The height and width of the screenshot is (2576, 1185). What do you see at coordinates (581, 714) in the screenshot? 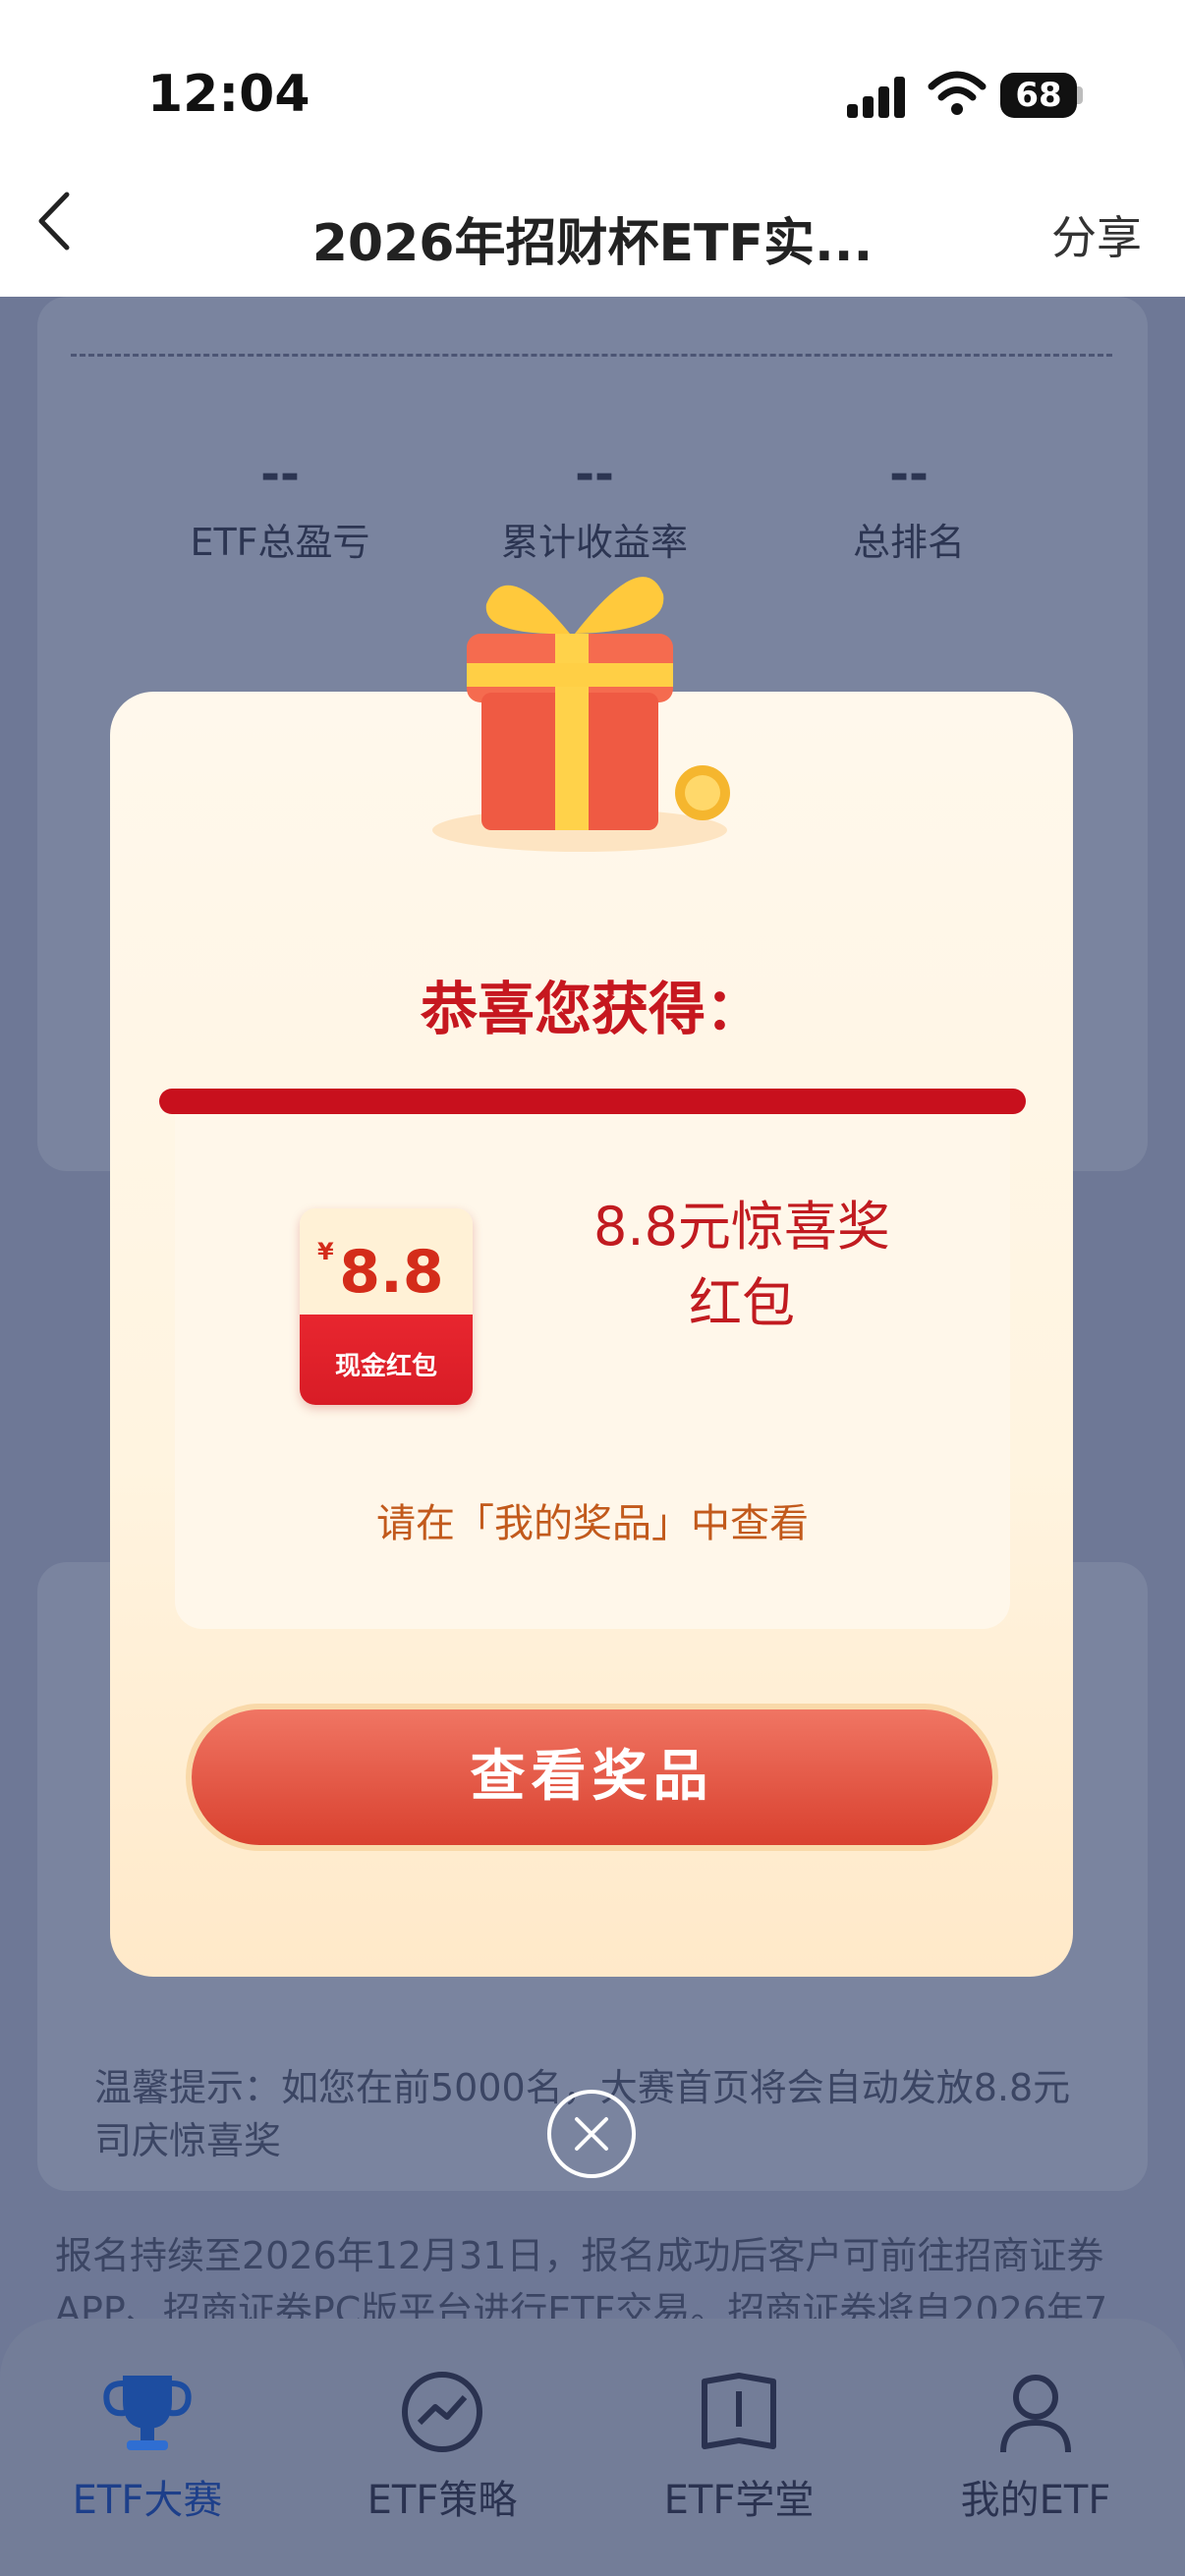
I see `gift-box-icon` at bounding box center [581, 714].